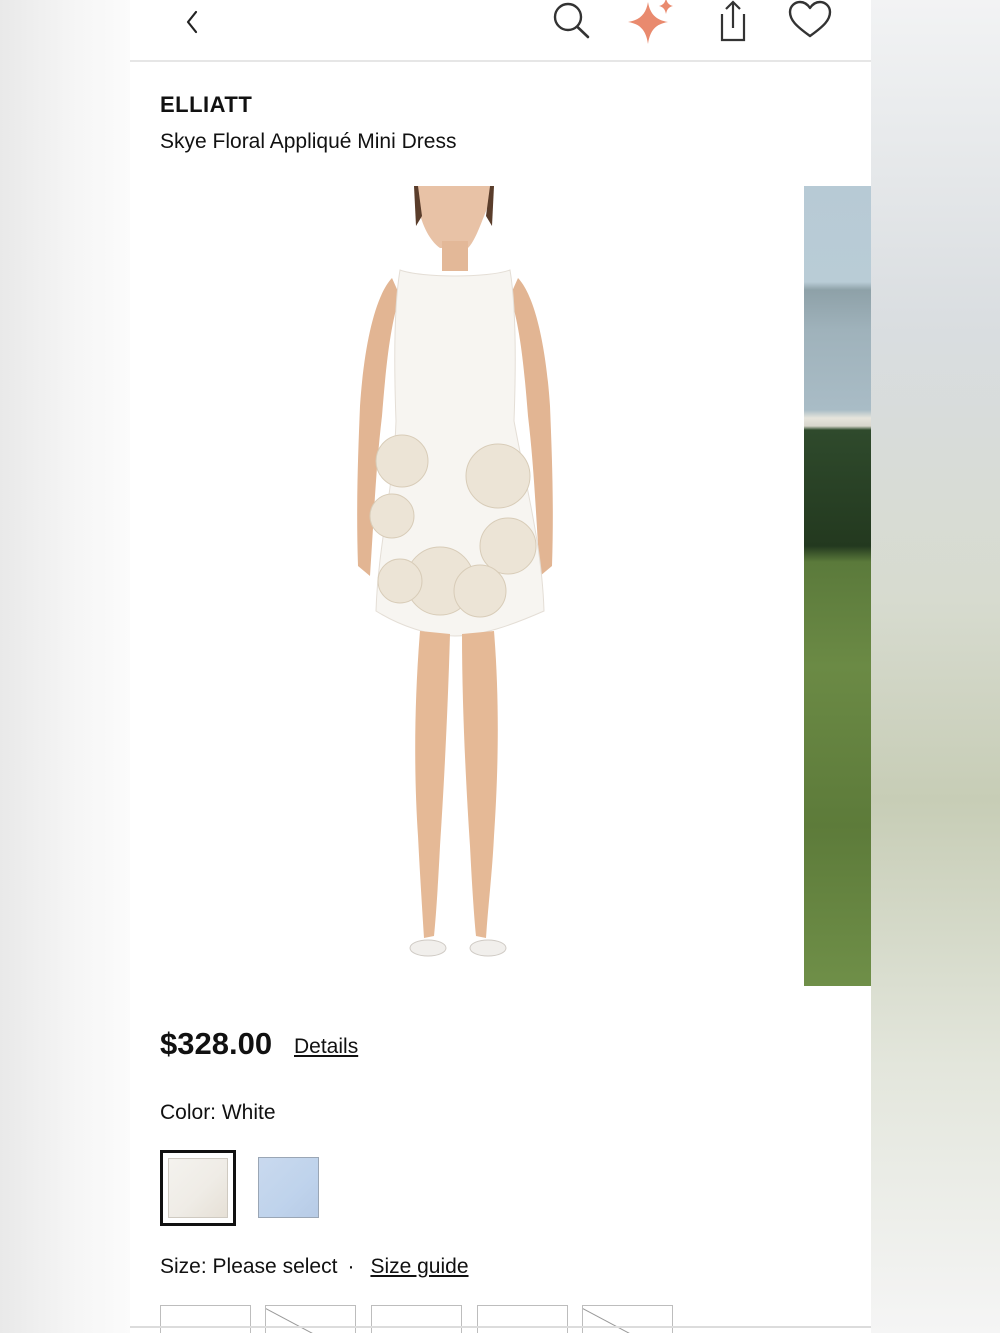 Image resolution: width=1000 pixels, height=1333 pixels. Describe the element at coordinates (729, 22) in the screenshot. I see `share-icon` at that location.